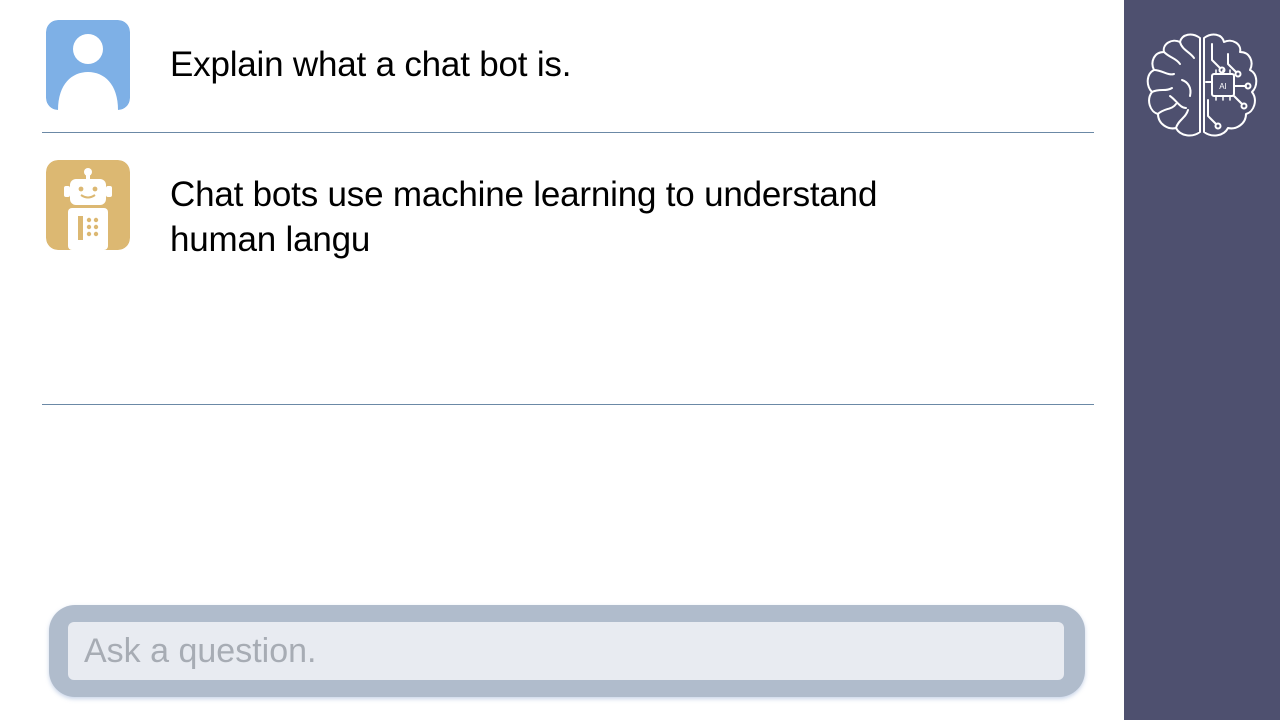 This screenshot has height=720, width=1280. I want to click on brain-ai-icon: AI, so click(1202, 86).